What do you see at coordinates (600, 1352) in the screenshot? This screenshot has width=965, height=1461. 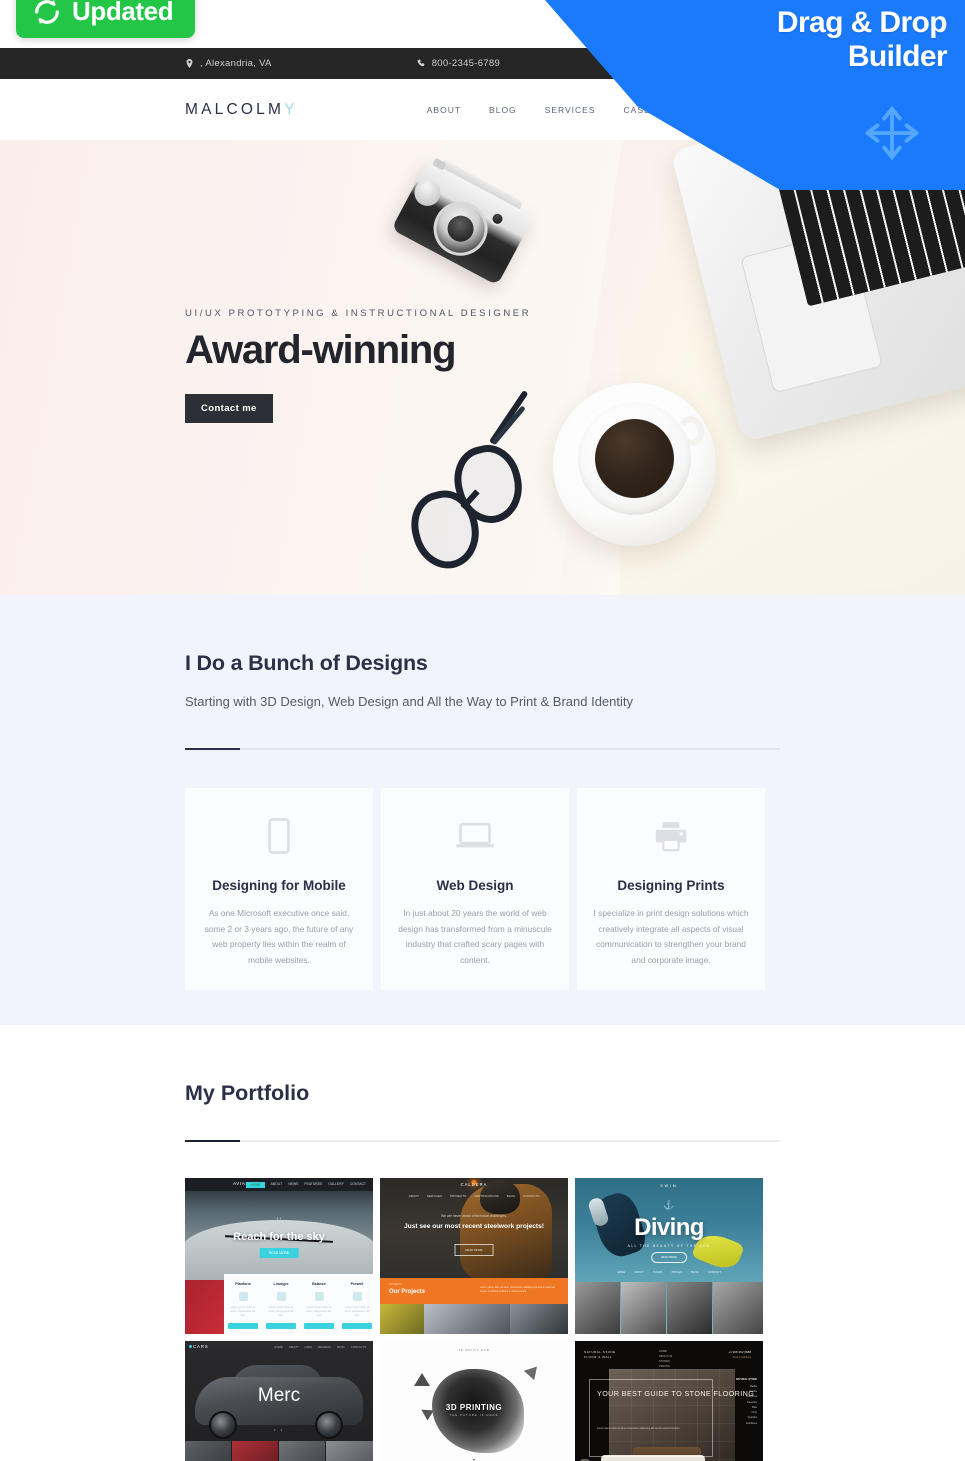 I see `logo-line-1: NATURAL STONE` at bounding box center [600, 1352].